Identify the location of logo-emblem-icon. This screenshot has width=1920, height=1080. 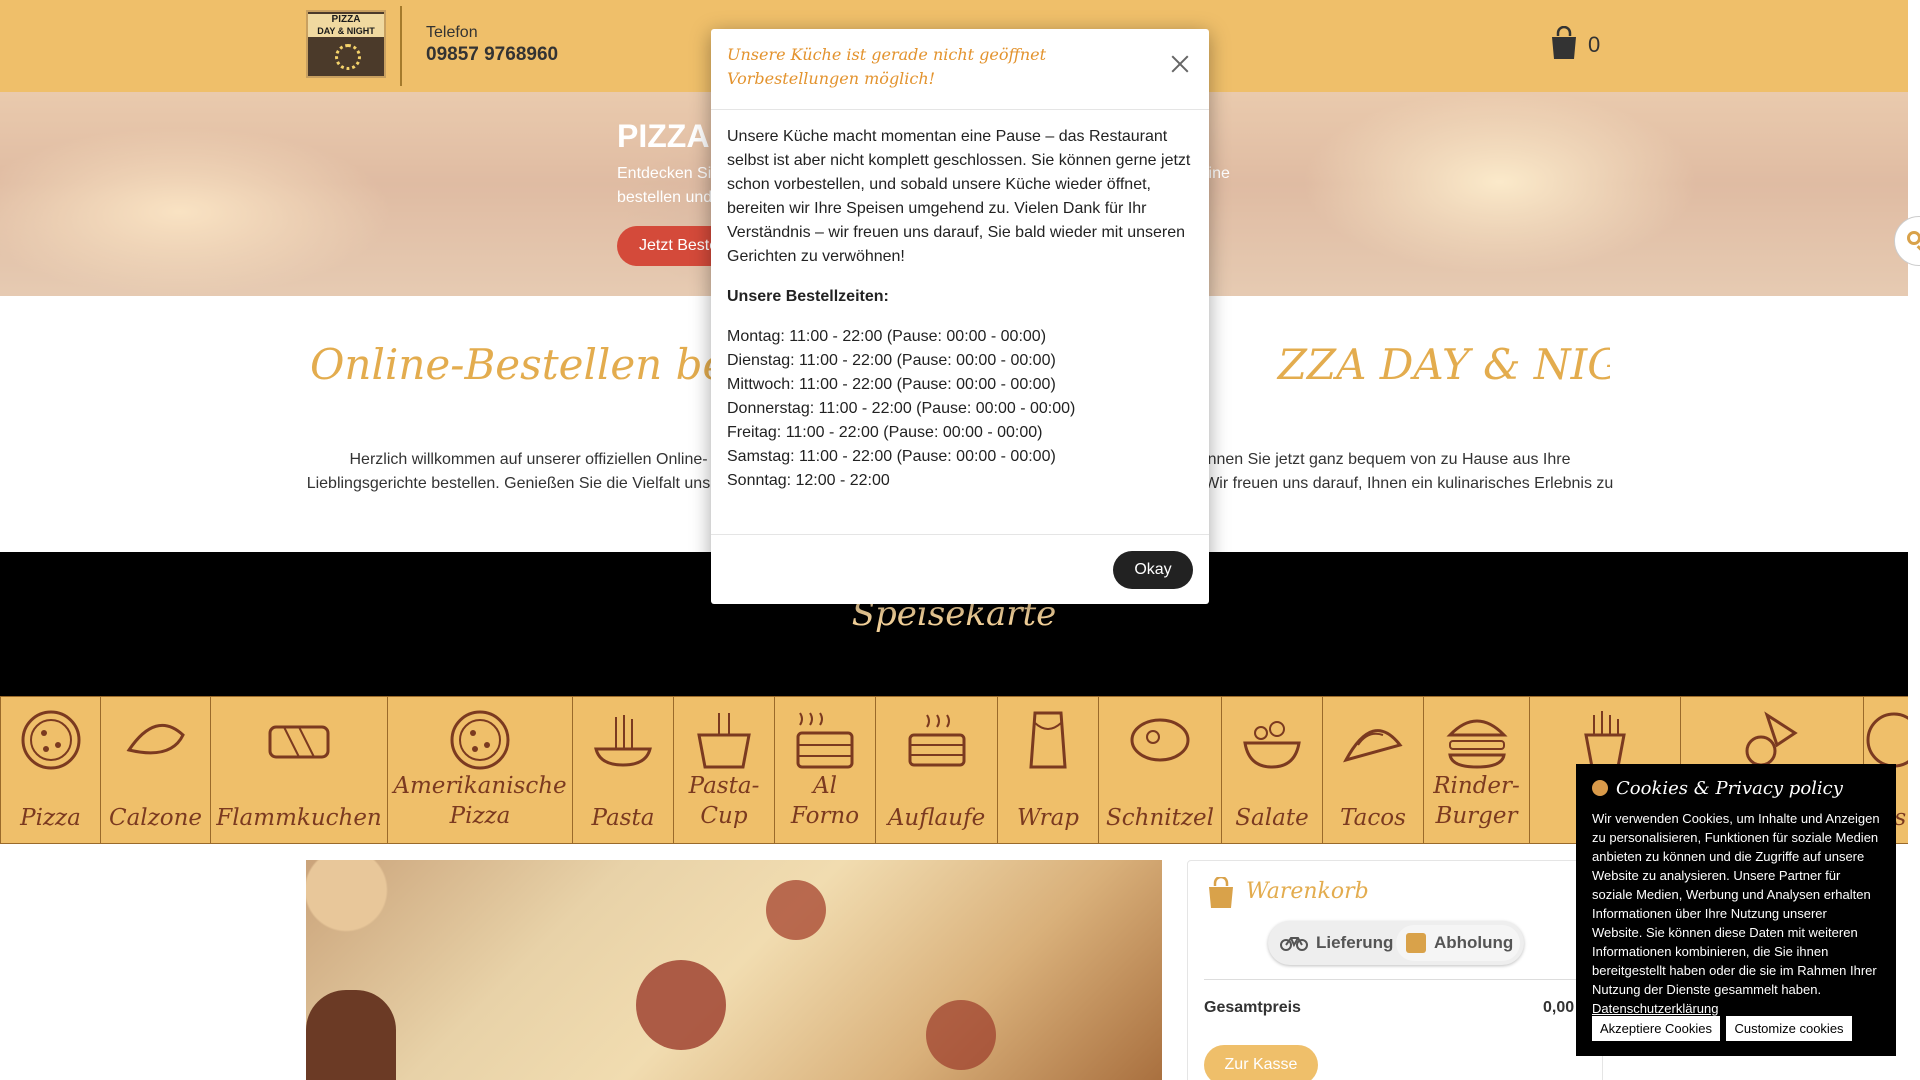
(348, 57).